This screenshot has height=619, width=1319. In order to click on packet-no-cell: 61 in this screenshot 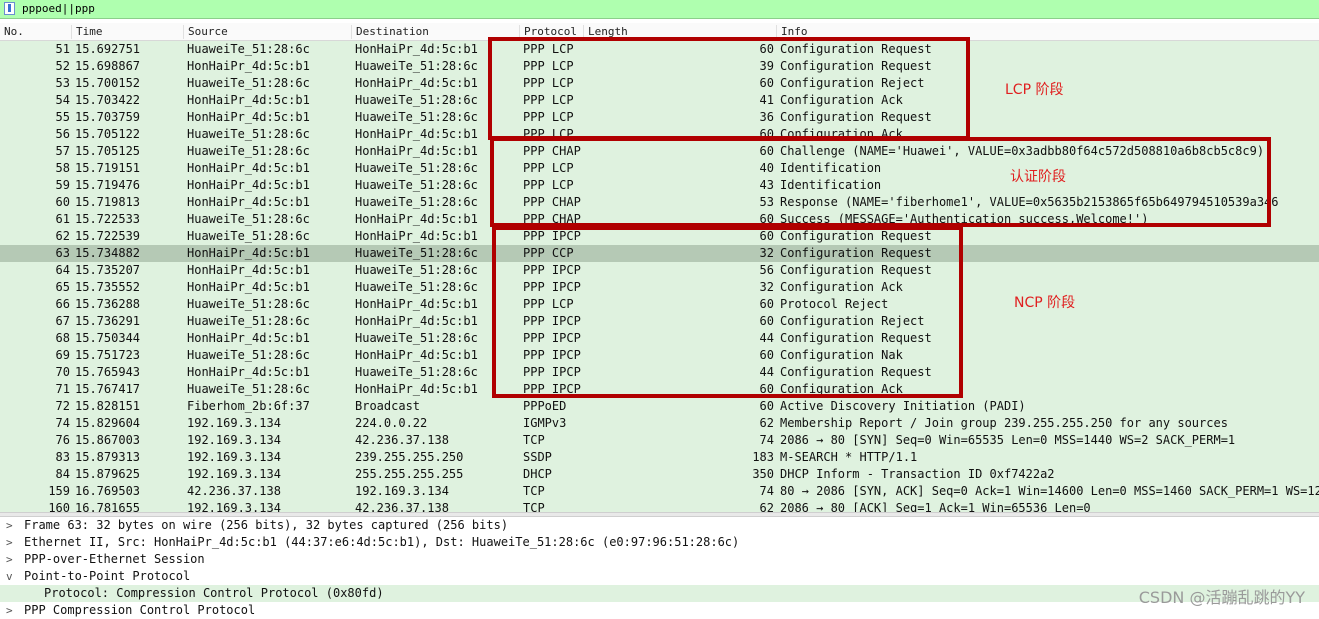, I will do `click(62, 219)`.